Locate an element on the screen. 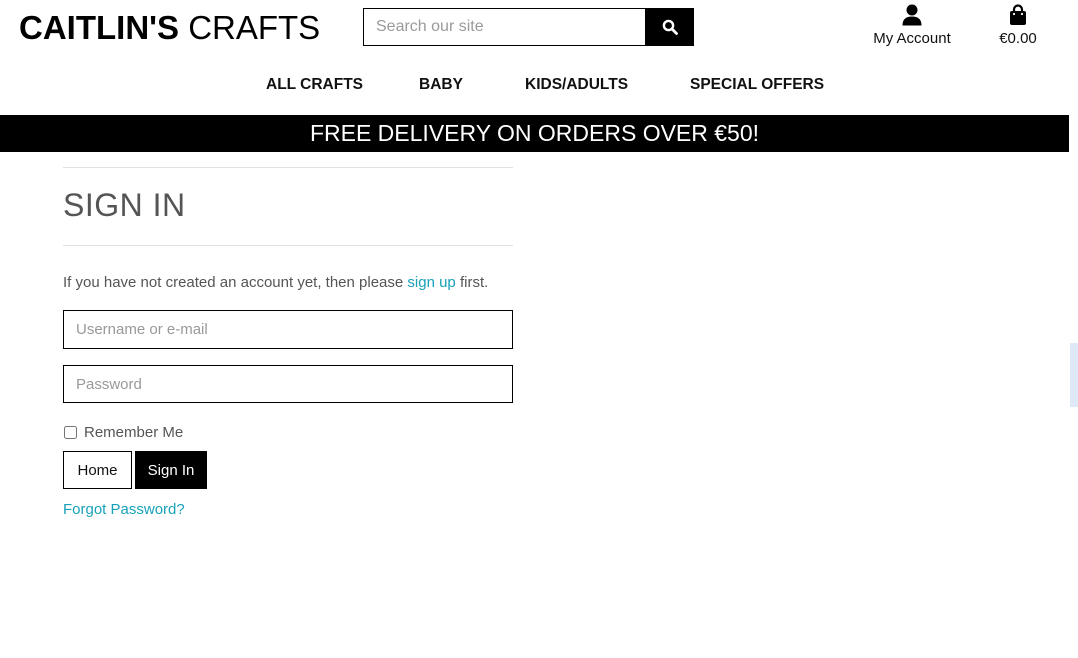 This screenshot has height=658, width=1078. signup-link: sign up is located at coordinates (431, 282).